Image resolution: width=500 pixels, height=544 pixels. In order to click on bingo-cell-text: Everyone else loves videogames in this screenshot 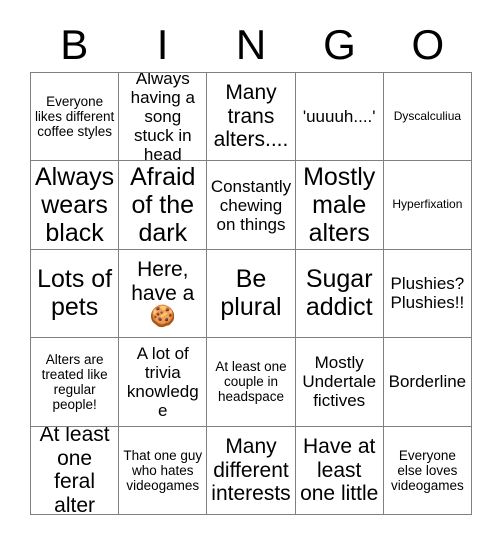, I will do `click(427, 470)`.